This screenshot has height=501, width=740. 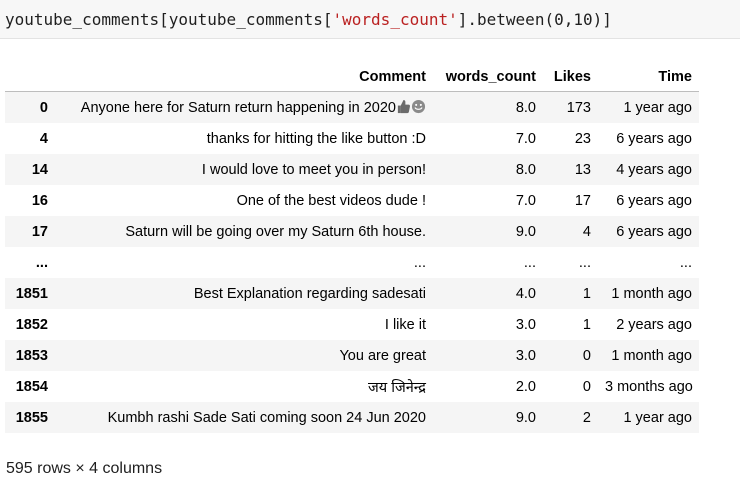 I want to click on table-row: 1852 I like it 3.0 1 2 years ago, so click(x=352, y=324).